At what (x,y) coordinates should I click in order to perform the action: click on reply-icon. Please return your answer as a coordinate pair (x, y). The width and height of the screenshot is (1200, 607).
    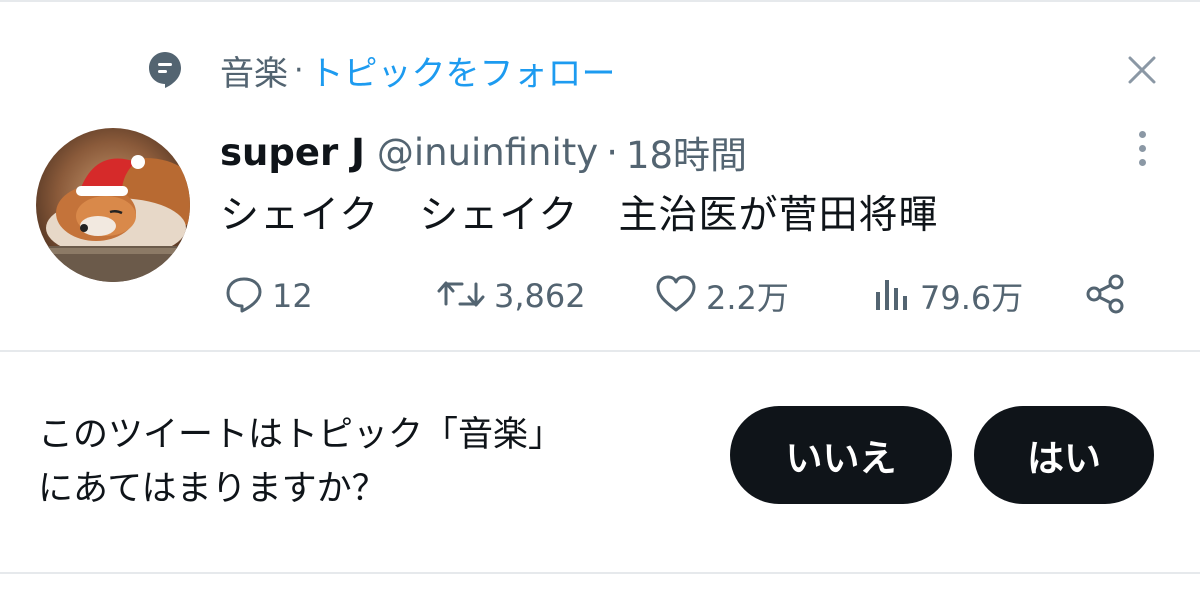
    Looking at the image, I should click on (244, 296).